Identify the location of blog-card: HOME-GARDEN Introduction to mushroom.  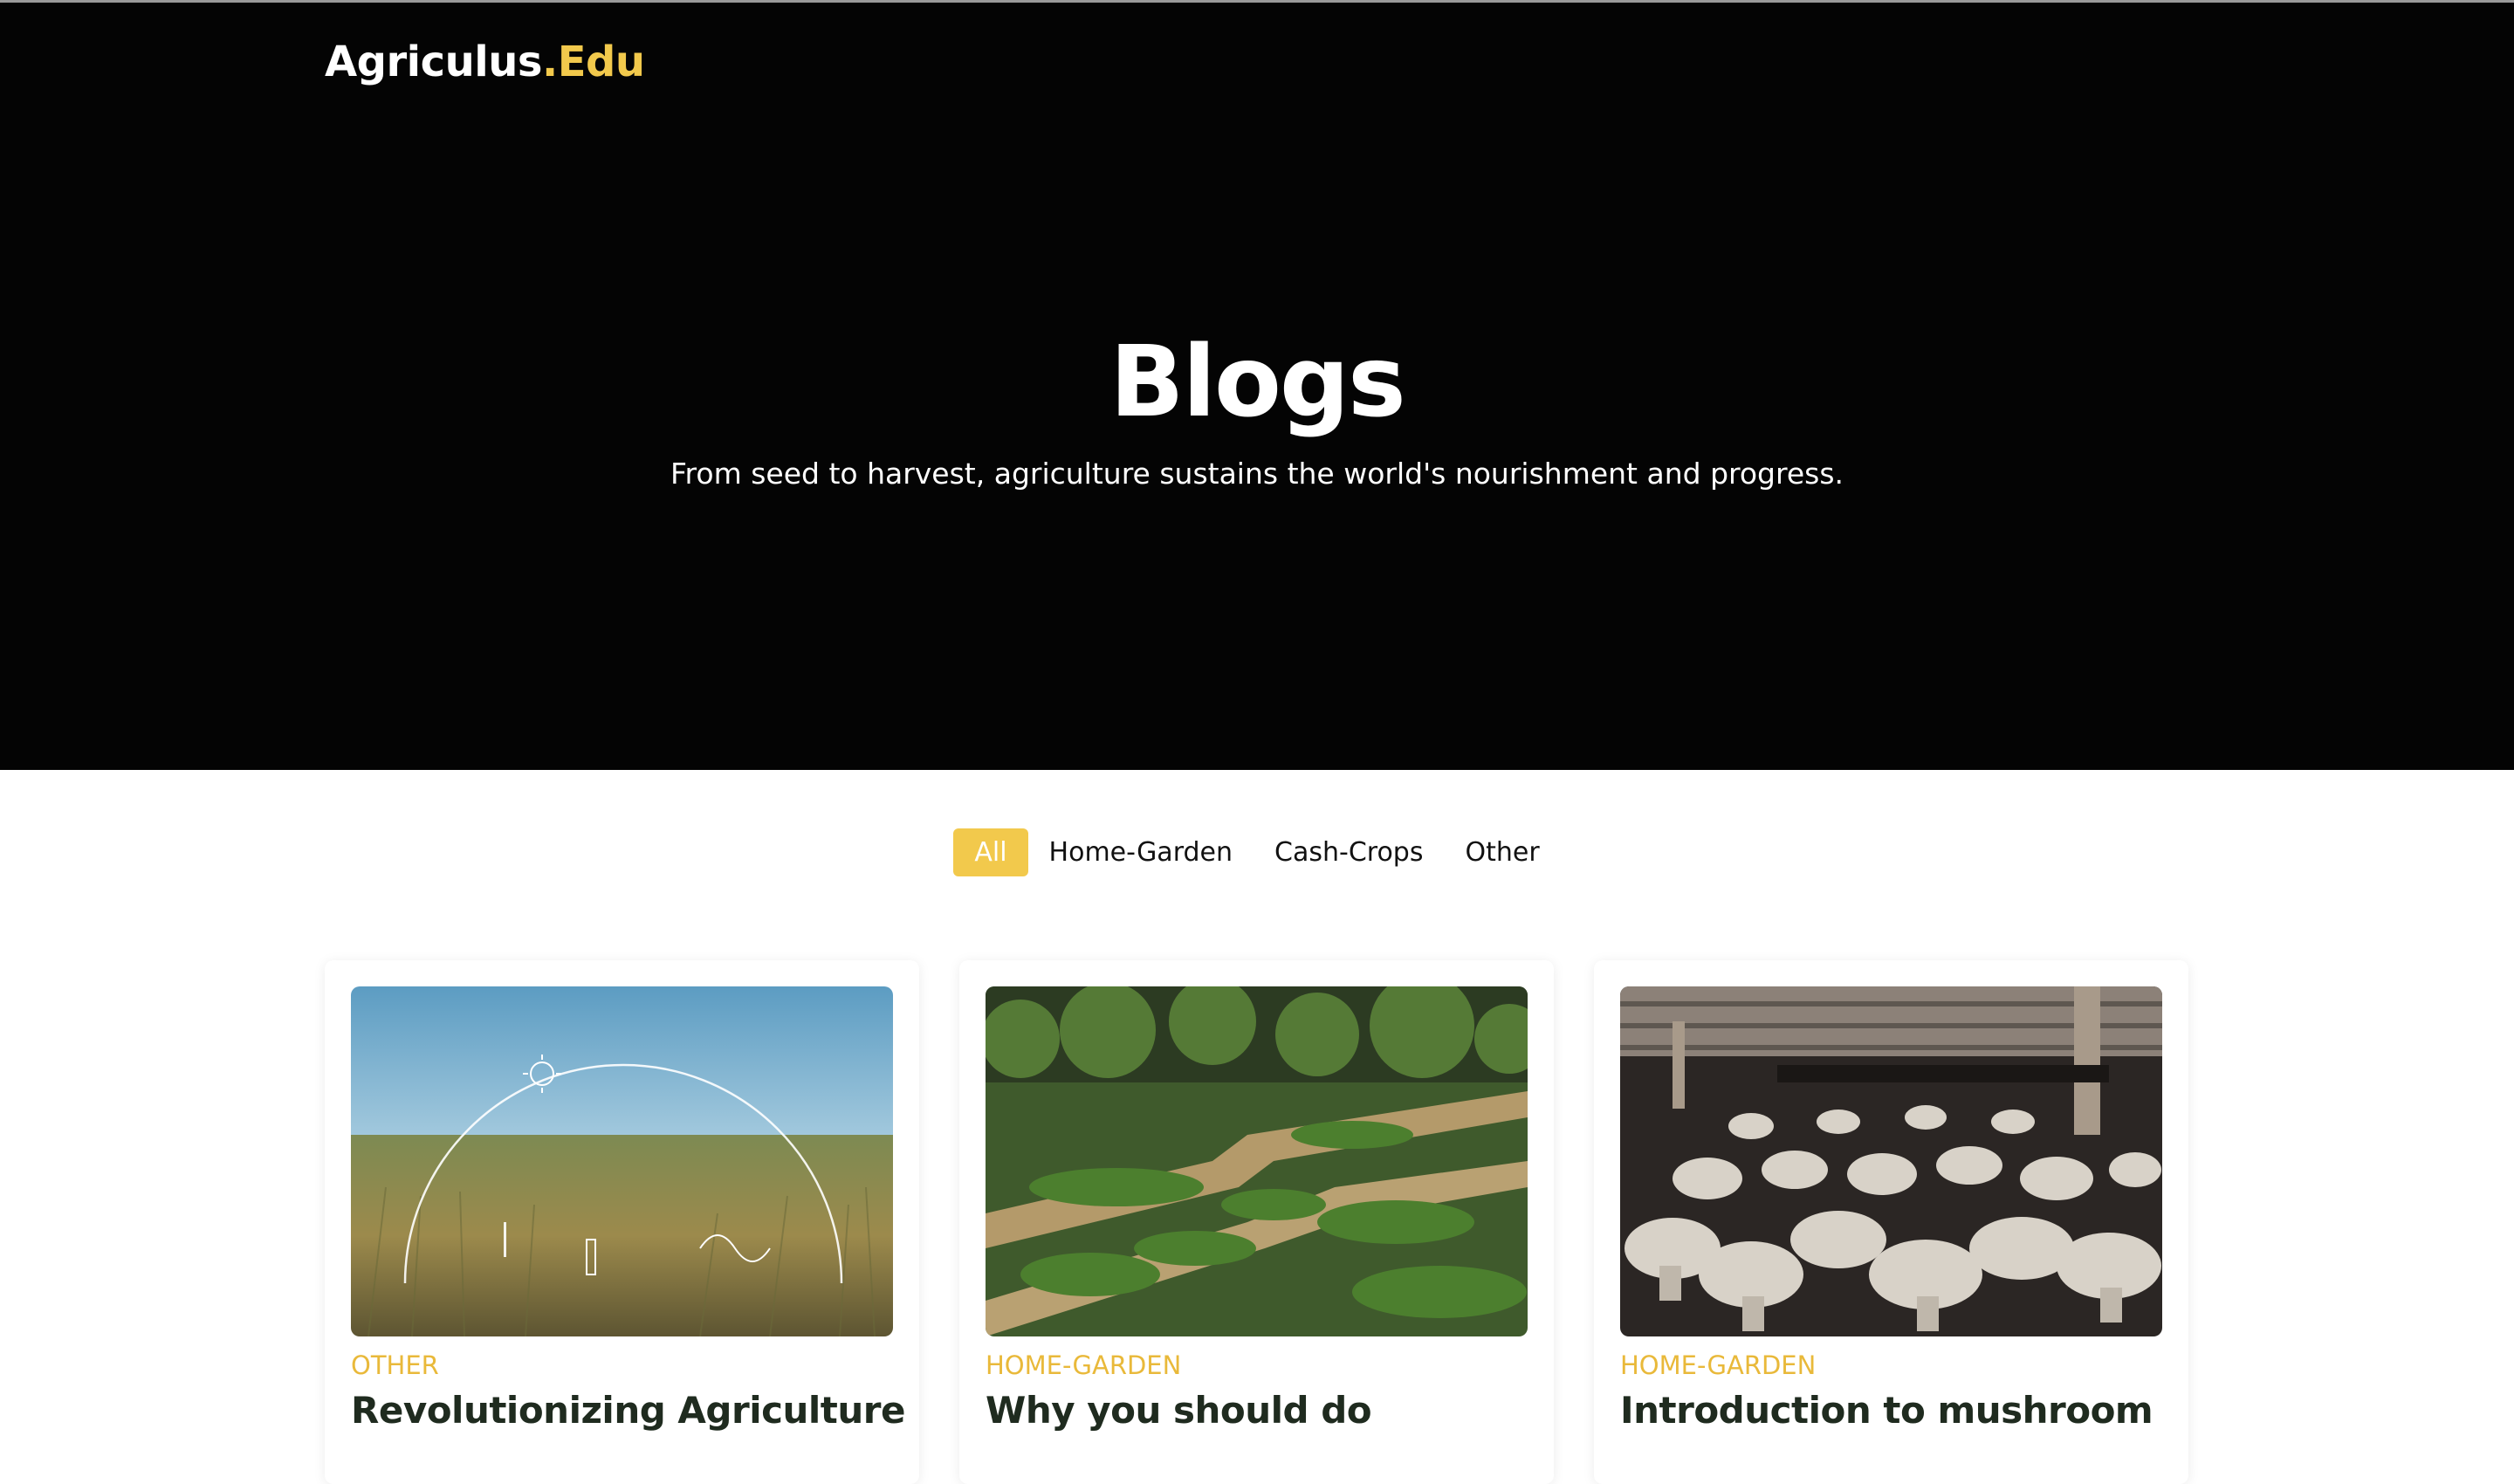
(1891, 1222).